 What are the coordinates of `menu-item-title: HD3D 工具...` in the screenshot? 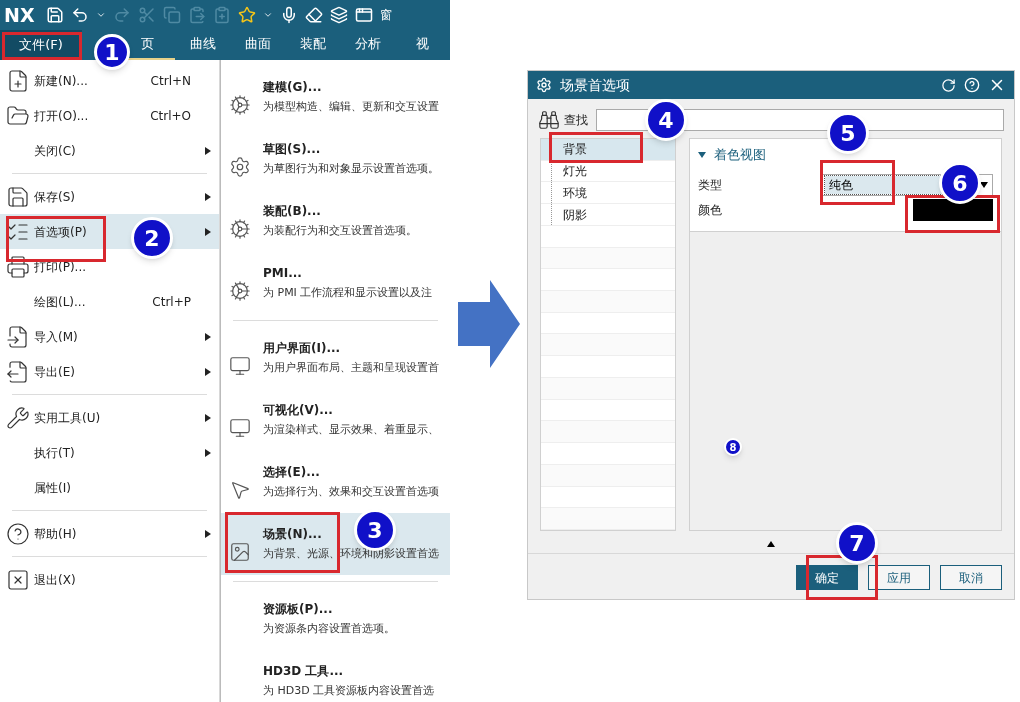 It's located at (303, 672).